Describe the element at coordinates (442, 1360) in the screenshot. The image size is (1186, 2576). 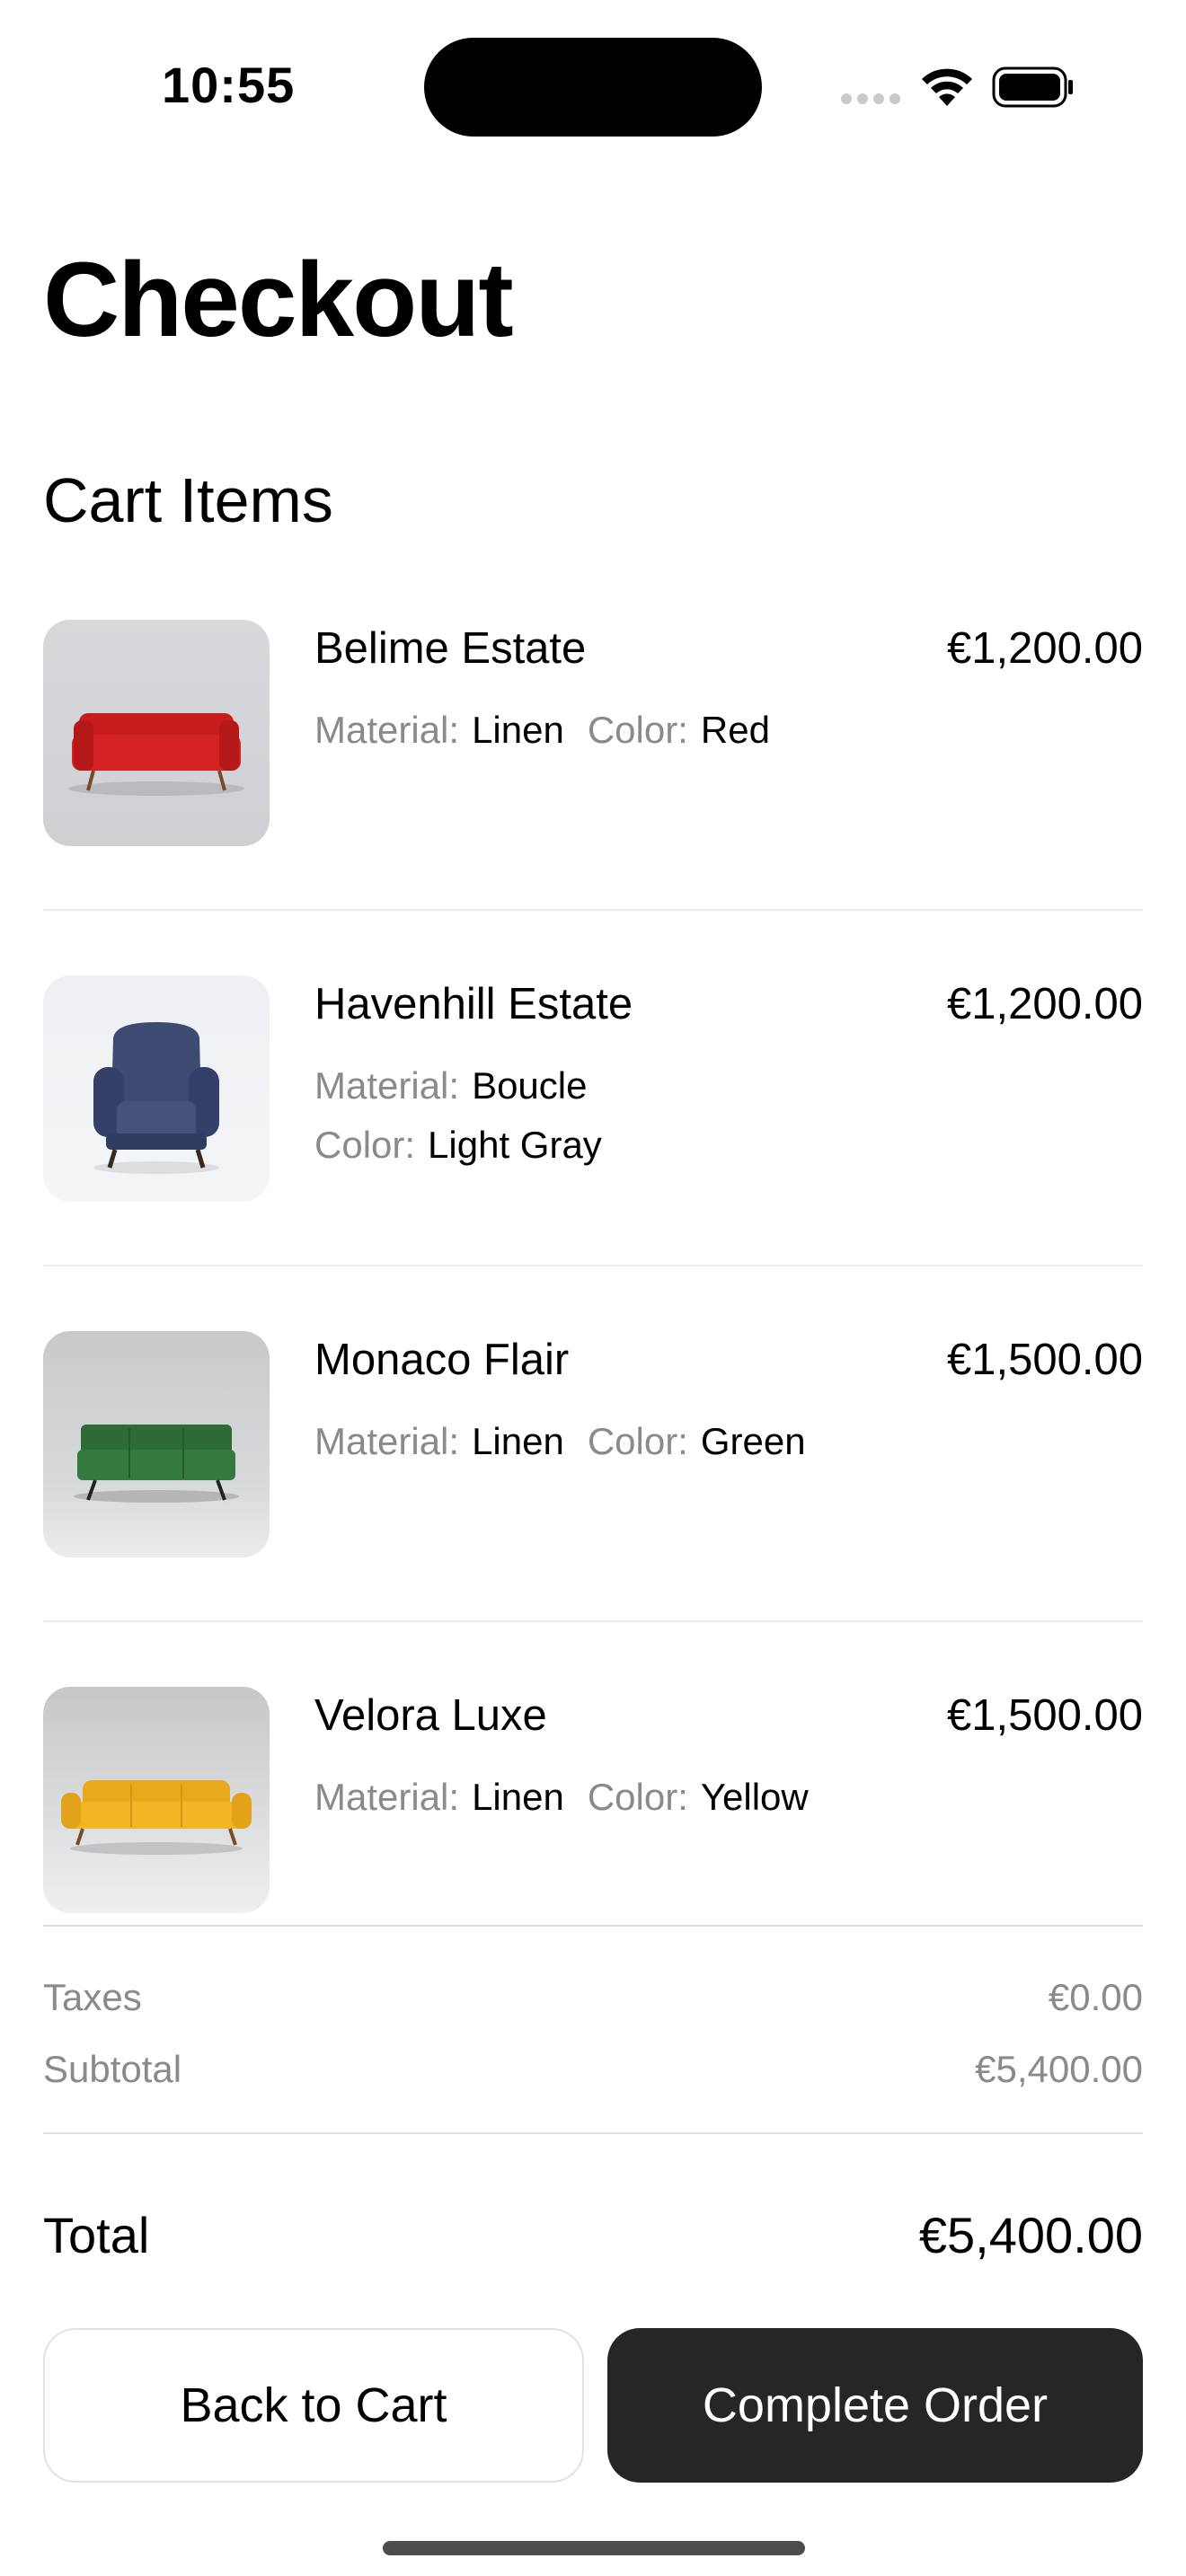
I see `product-name: Monaco Flair` at that location.